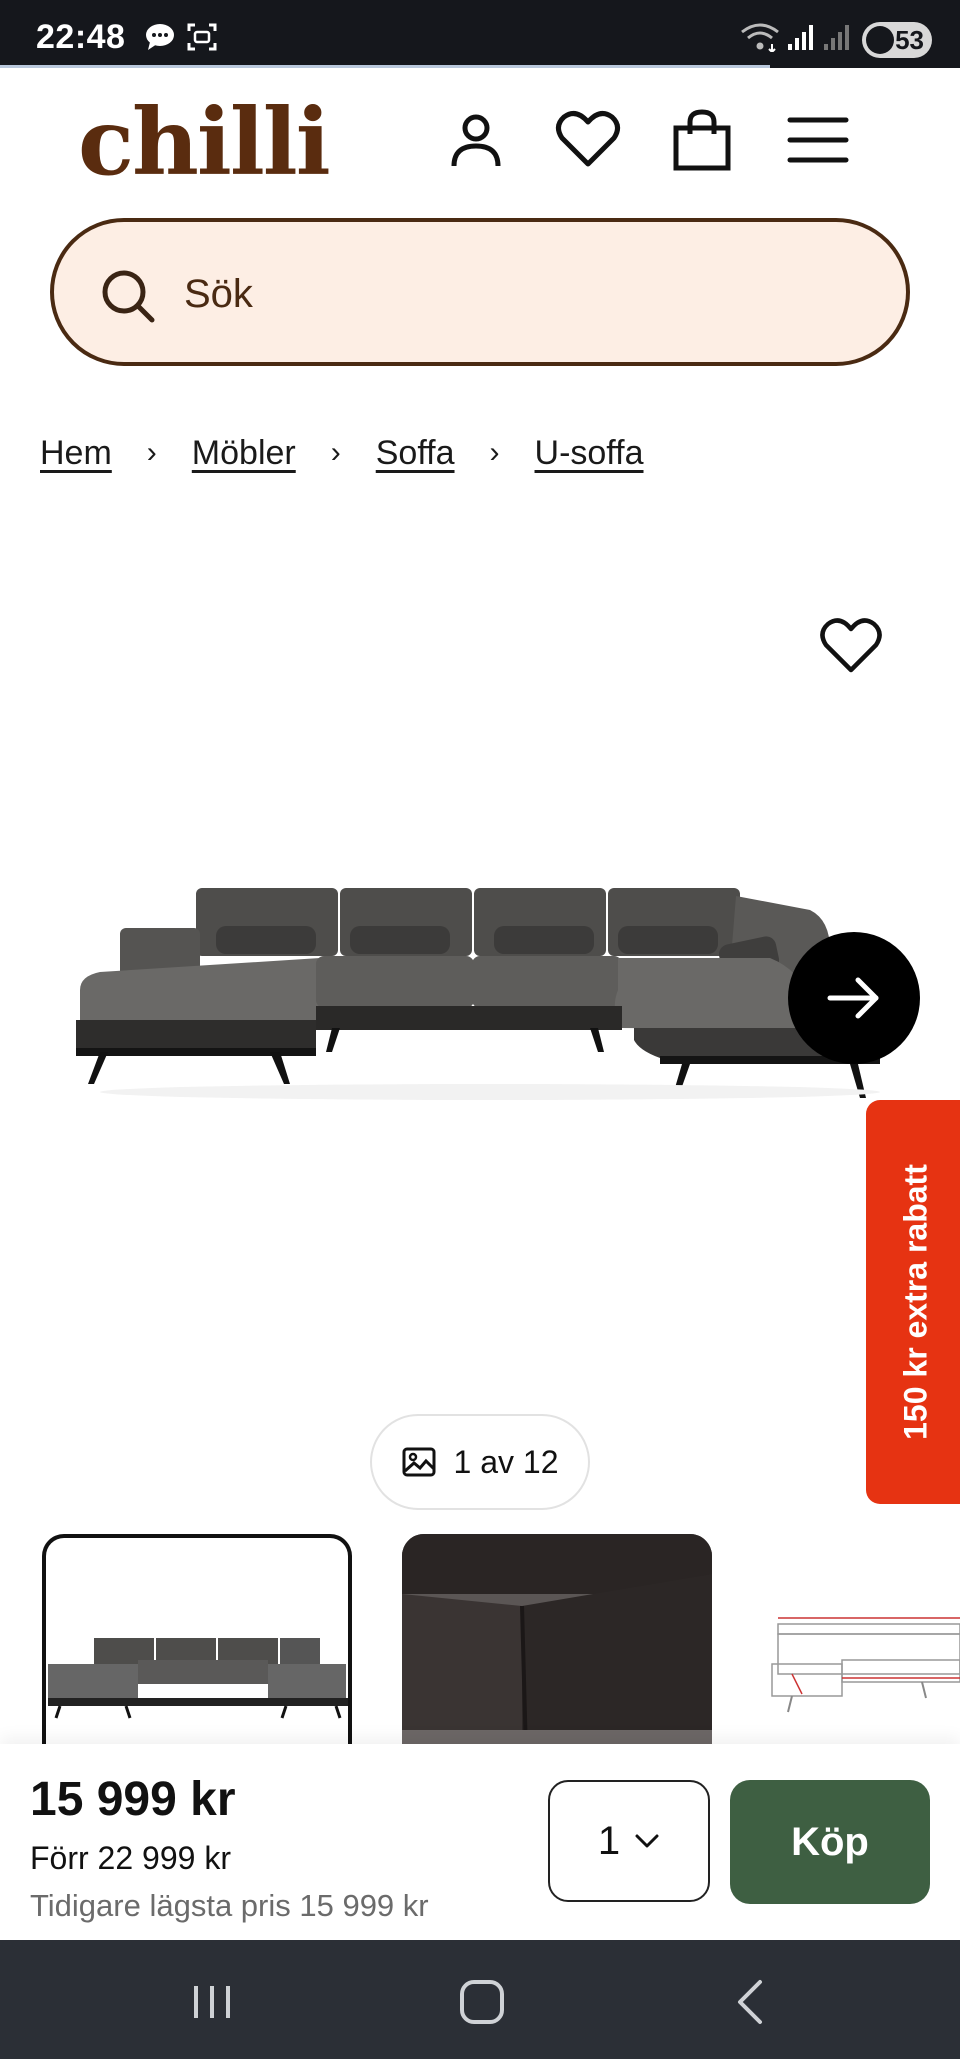 This screenshot has height=2059, width=960. What do you see at coordinates (128, 296) in the screenshot?
I see `search-icon` at bounding box center [128, 296].